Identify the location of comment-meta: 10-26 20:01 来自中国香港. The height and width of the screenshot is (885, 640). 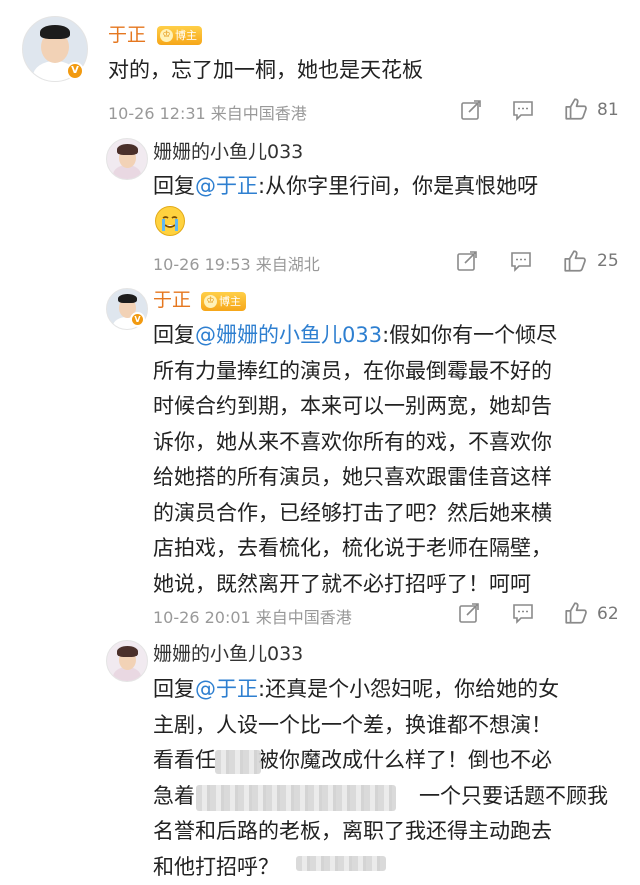
(252, 616).